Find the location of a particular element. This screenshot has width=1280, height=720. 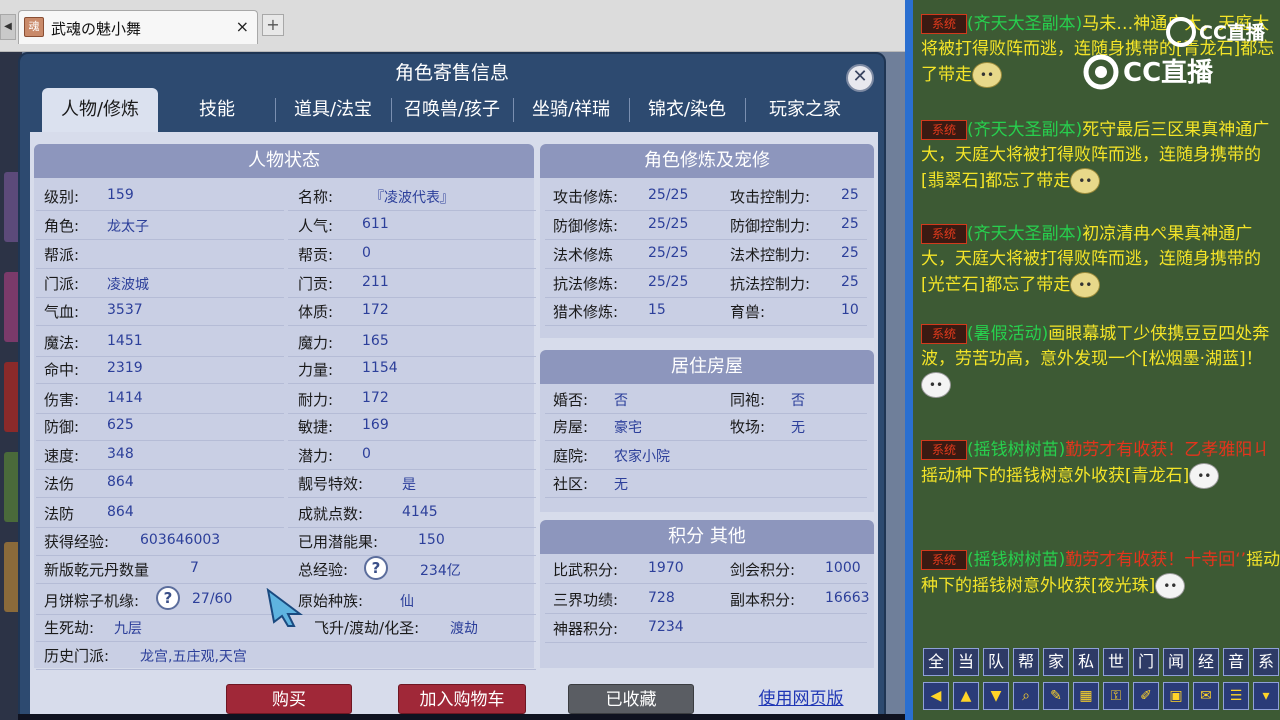

housing-value: 豪宅 is located at coordinates (628, 428).